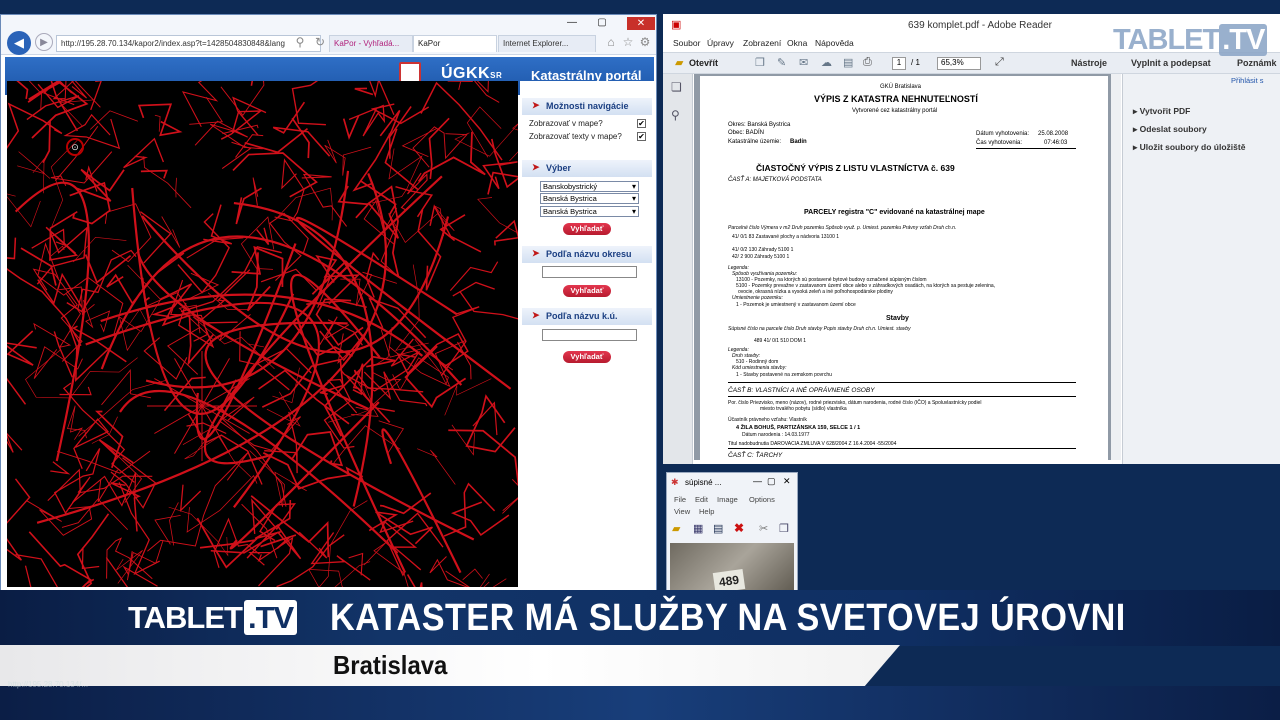 The image size is (1280, 720). What do you see at coordinates (44, 42) in the screenshot?
I see `forward-arrow-icon: ▶` at bounding box center [44, 42].